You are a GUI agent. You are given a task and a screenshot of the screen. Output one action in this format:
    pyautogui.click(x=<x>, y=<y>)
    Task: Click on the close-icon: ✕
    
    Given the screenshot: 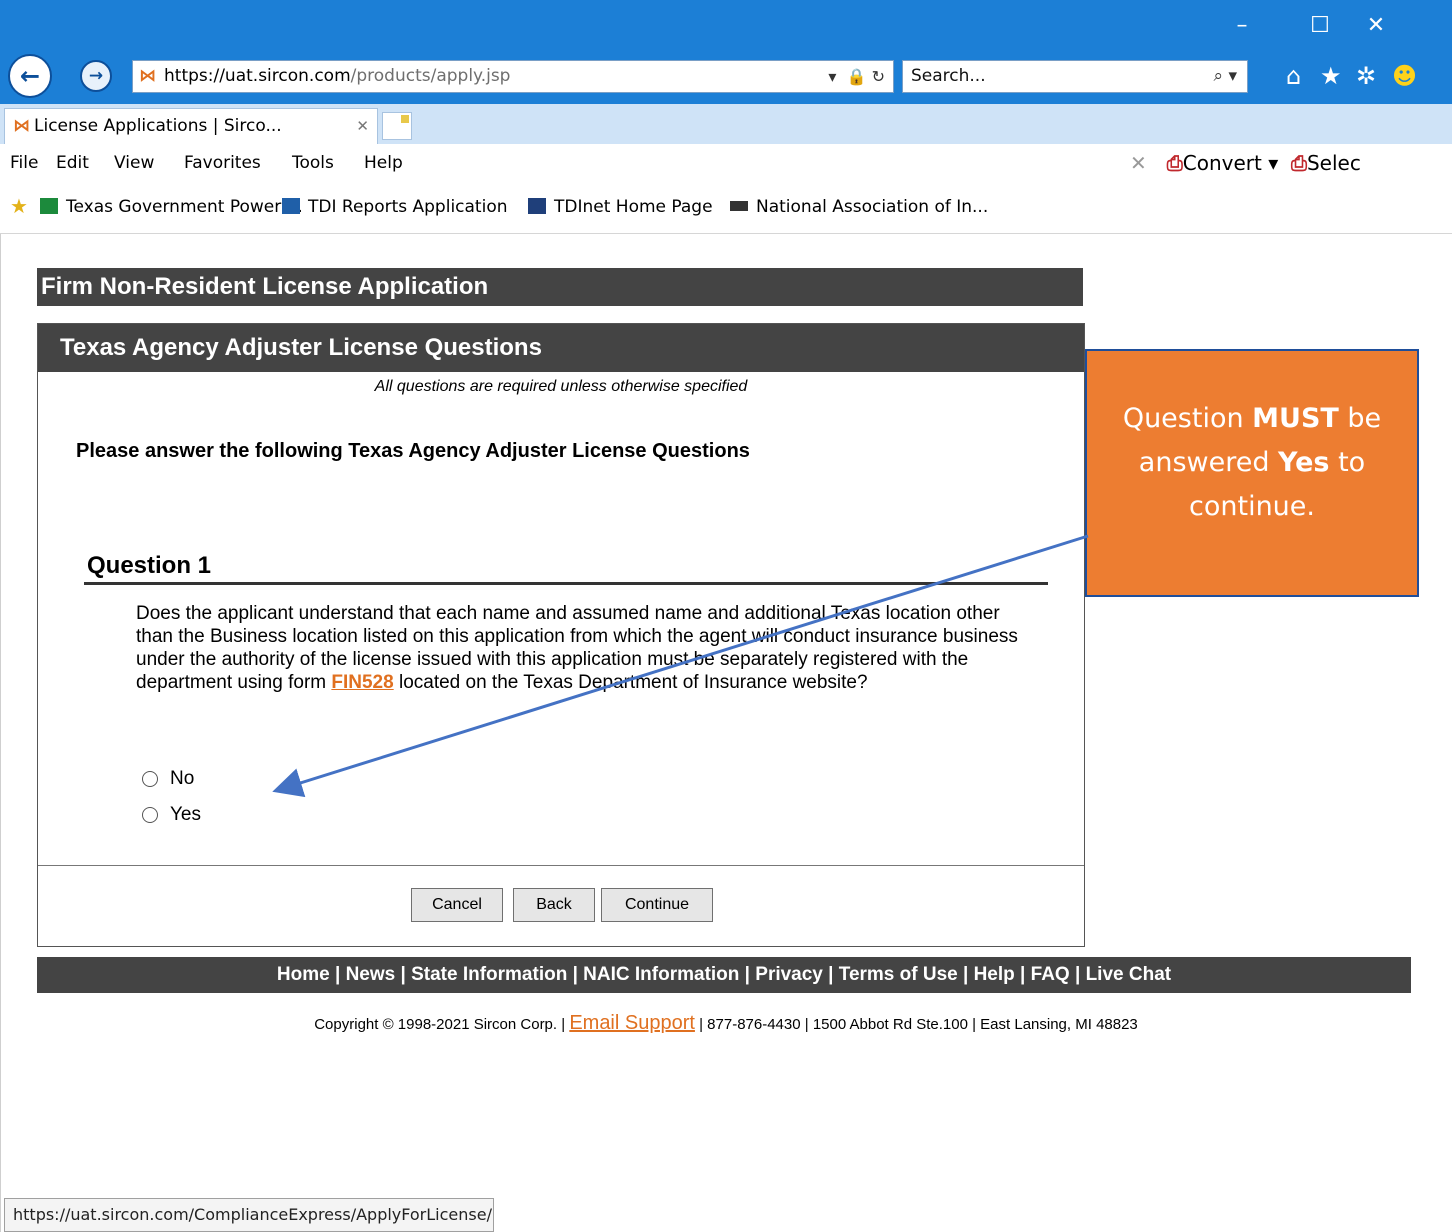 What is the action you would take?
    pyautogui.click(x=1376, y=26)
    